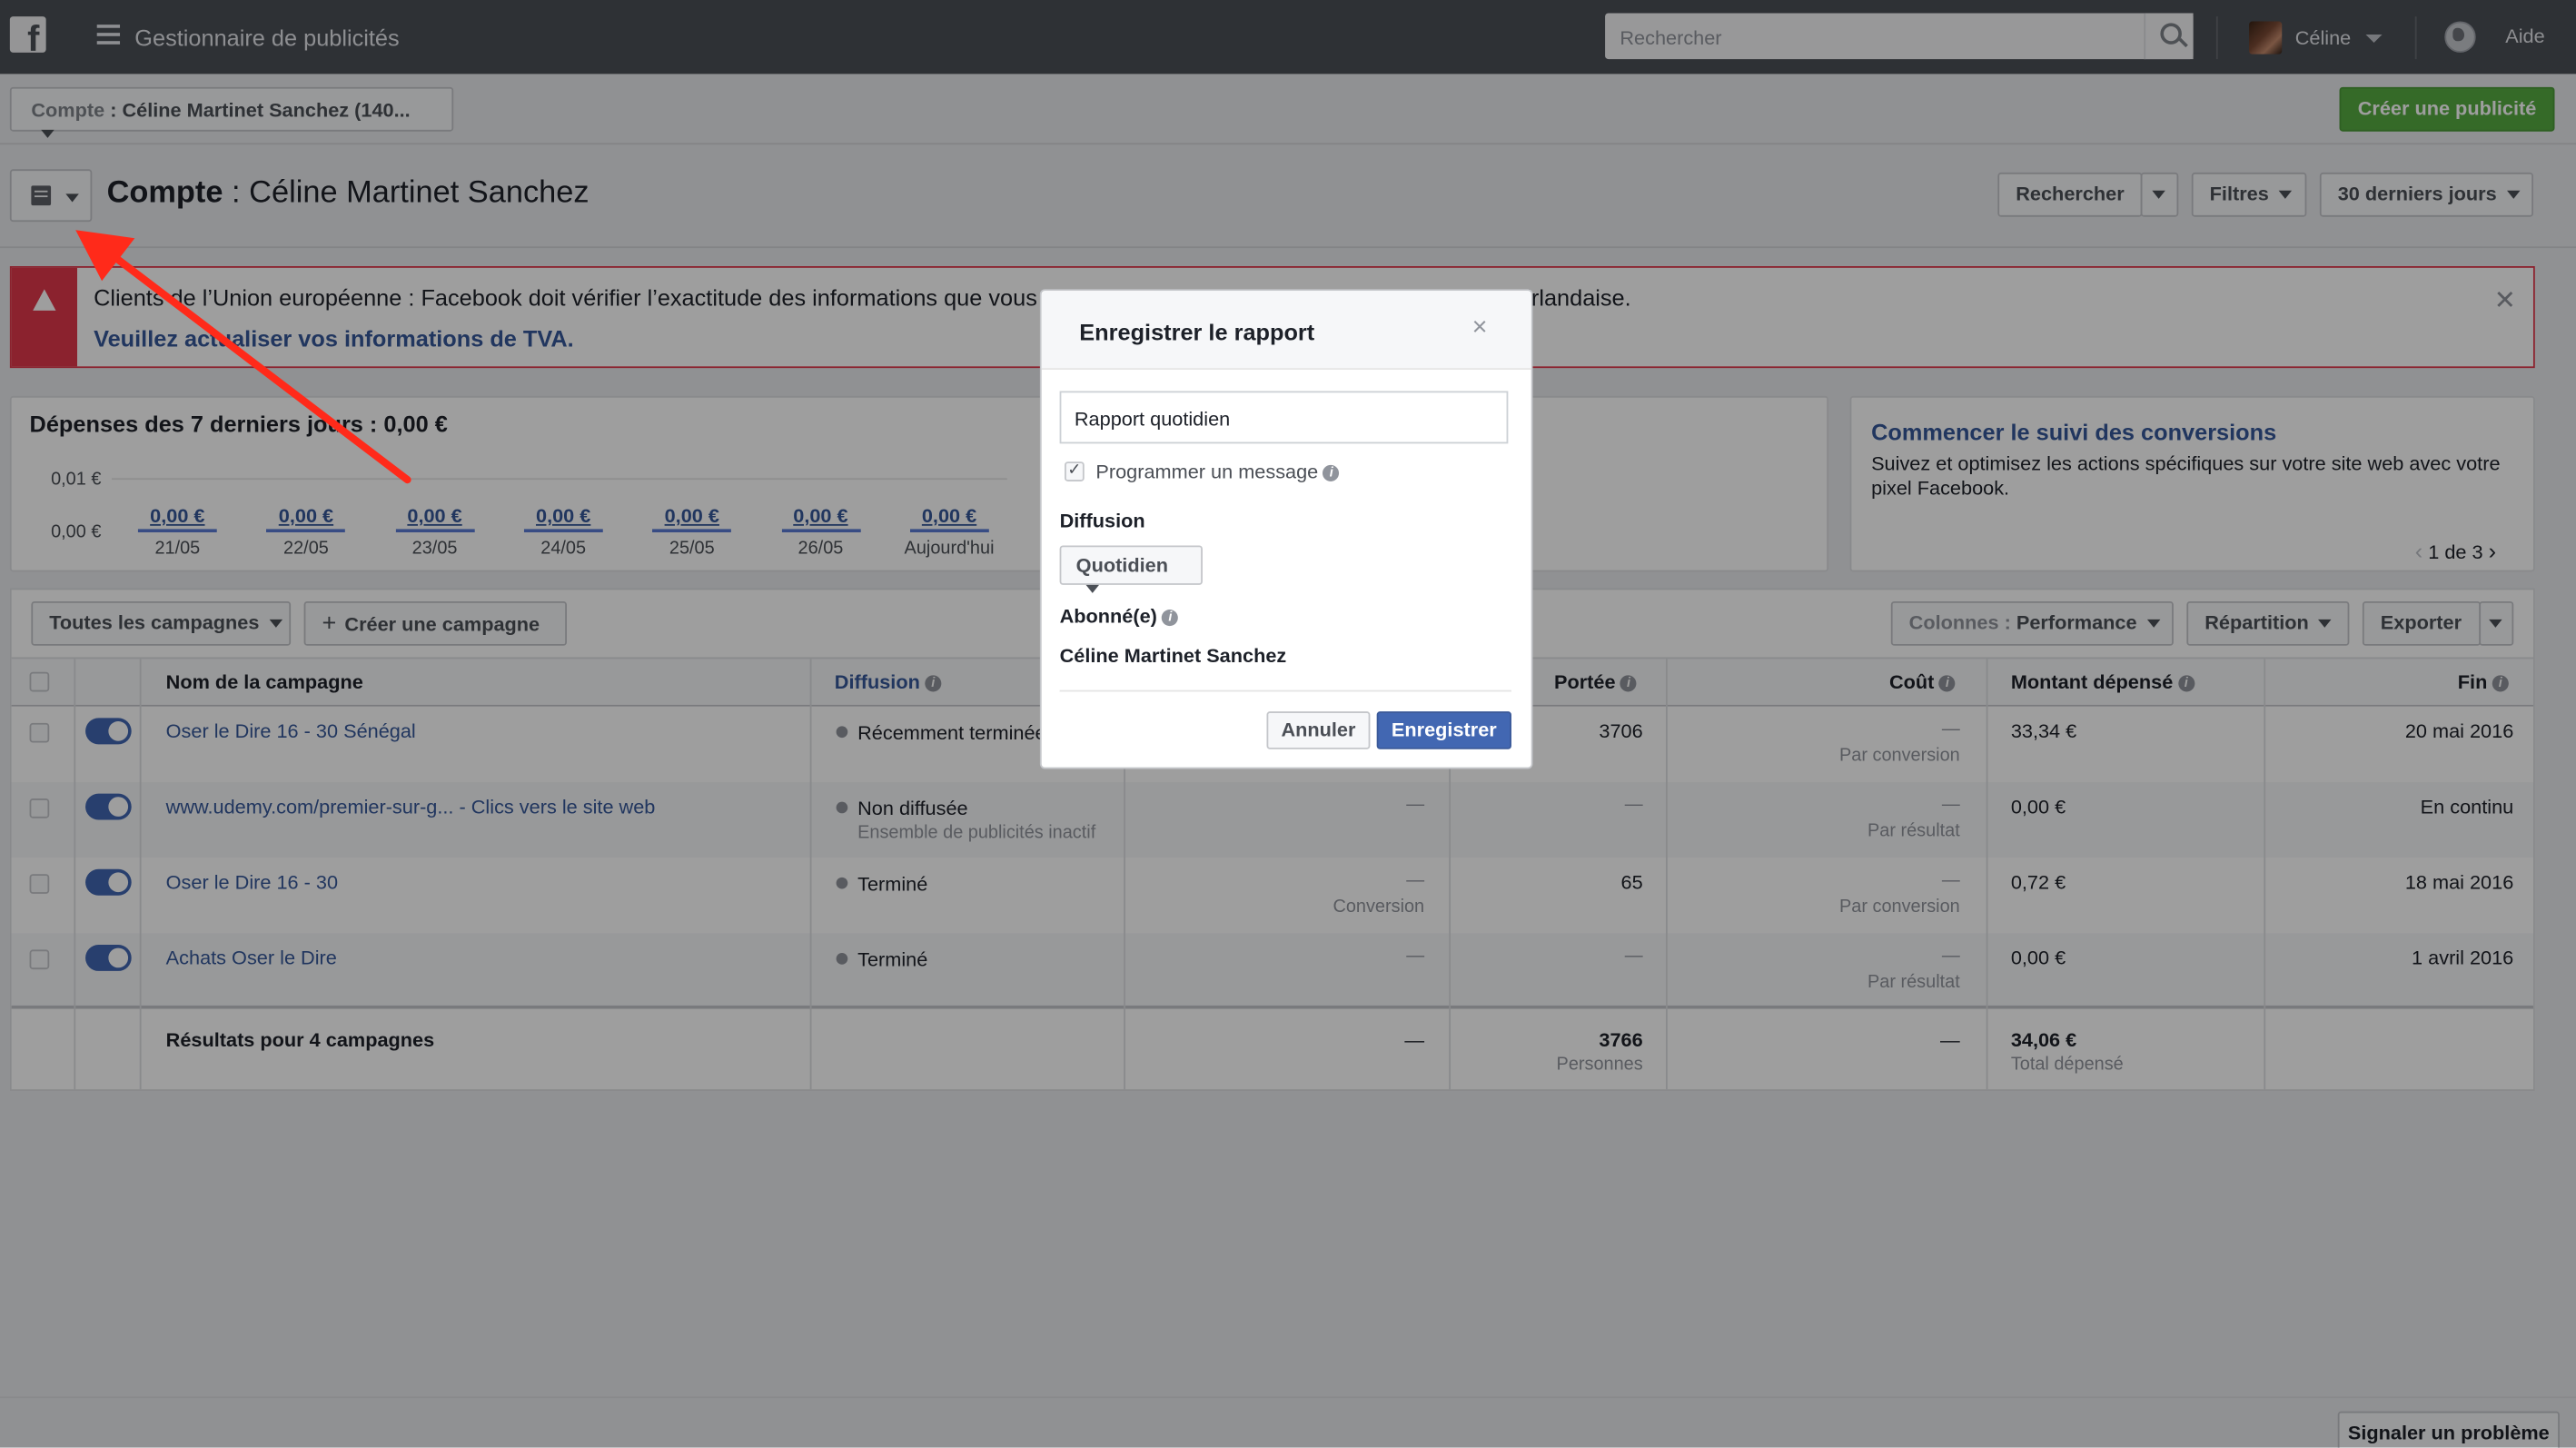 The height and width of the screenshot is (1448, 2576). I want to click on arrow-shaft, so click(256, 365).